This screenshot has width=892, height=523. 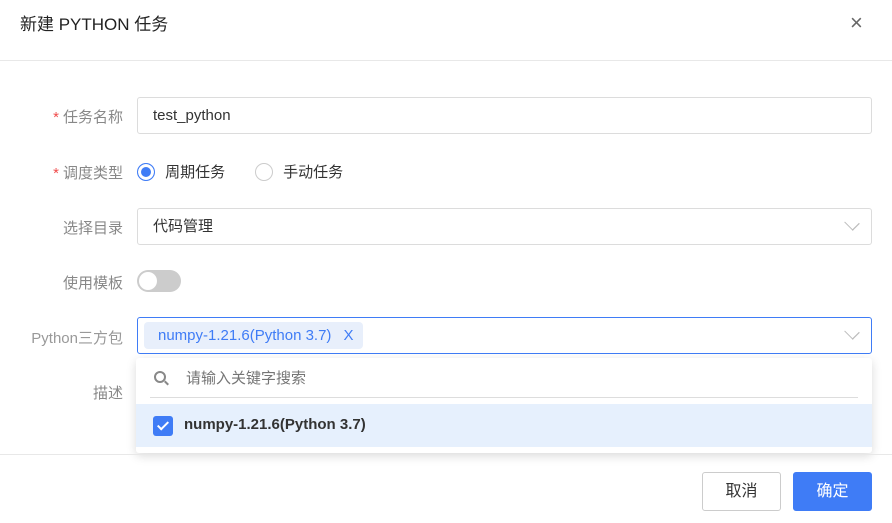 I want to click on use-template-label: 使用模板, so click(x=92, y=283).